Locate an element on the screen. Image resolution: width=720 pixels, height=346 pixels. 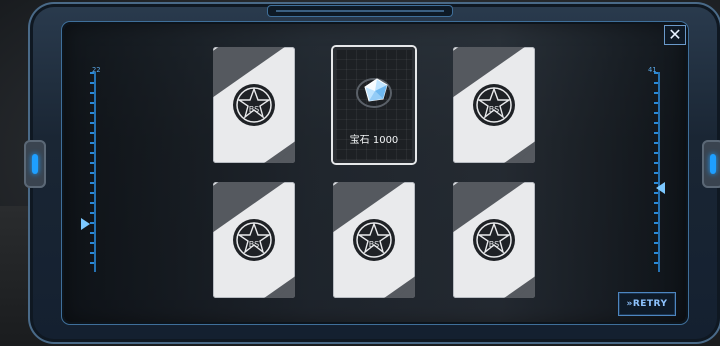
card-back-4: BS is located at coordinates (254, 240).